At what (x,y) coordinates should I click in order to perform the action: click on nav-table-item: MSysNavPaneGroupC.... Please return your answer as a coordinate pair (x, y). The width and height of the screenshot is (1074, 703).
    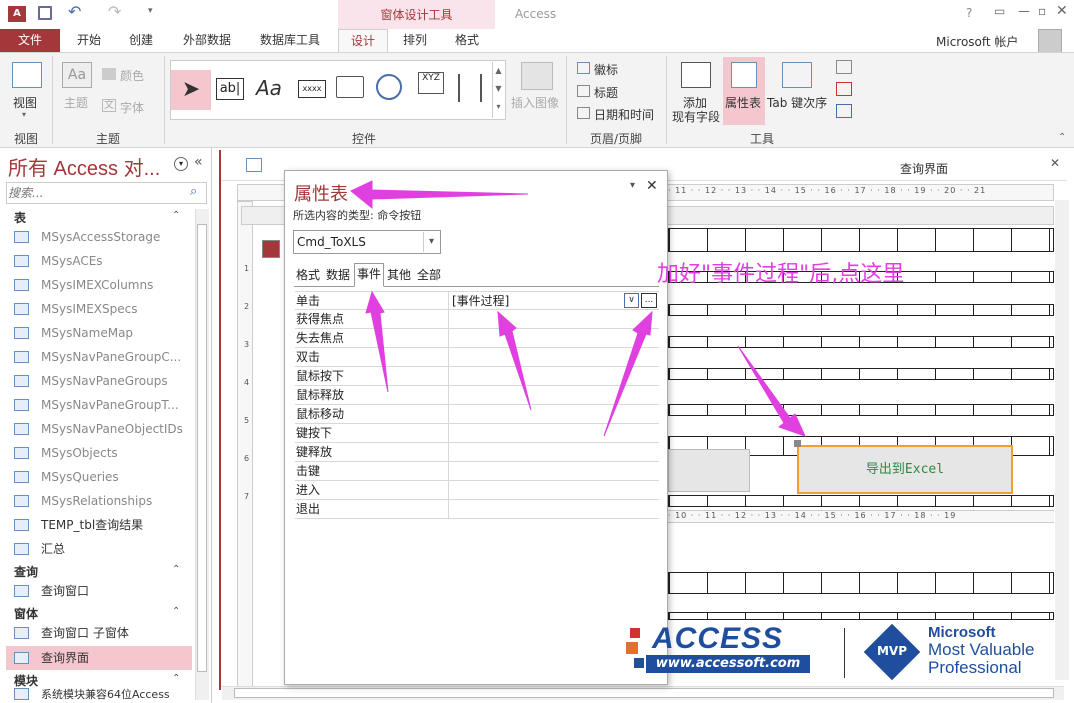
    Looking at the image, I should click on (97, 357).